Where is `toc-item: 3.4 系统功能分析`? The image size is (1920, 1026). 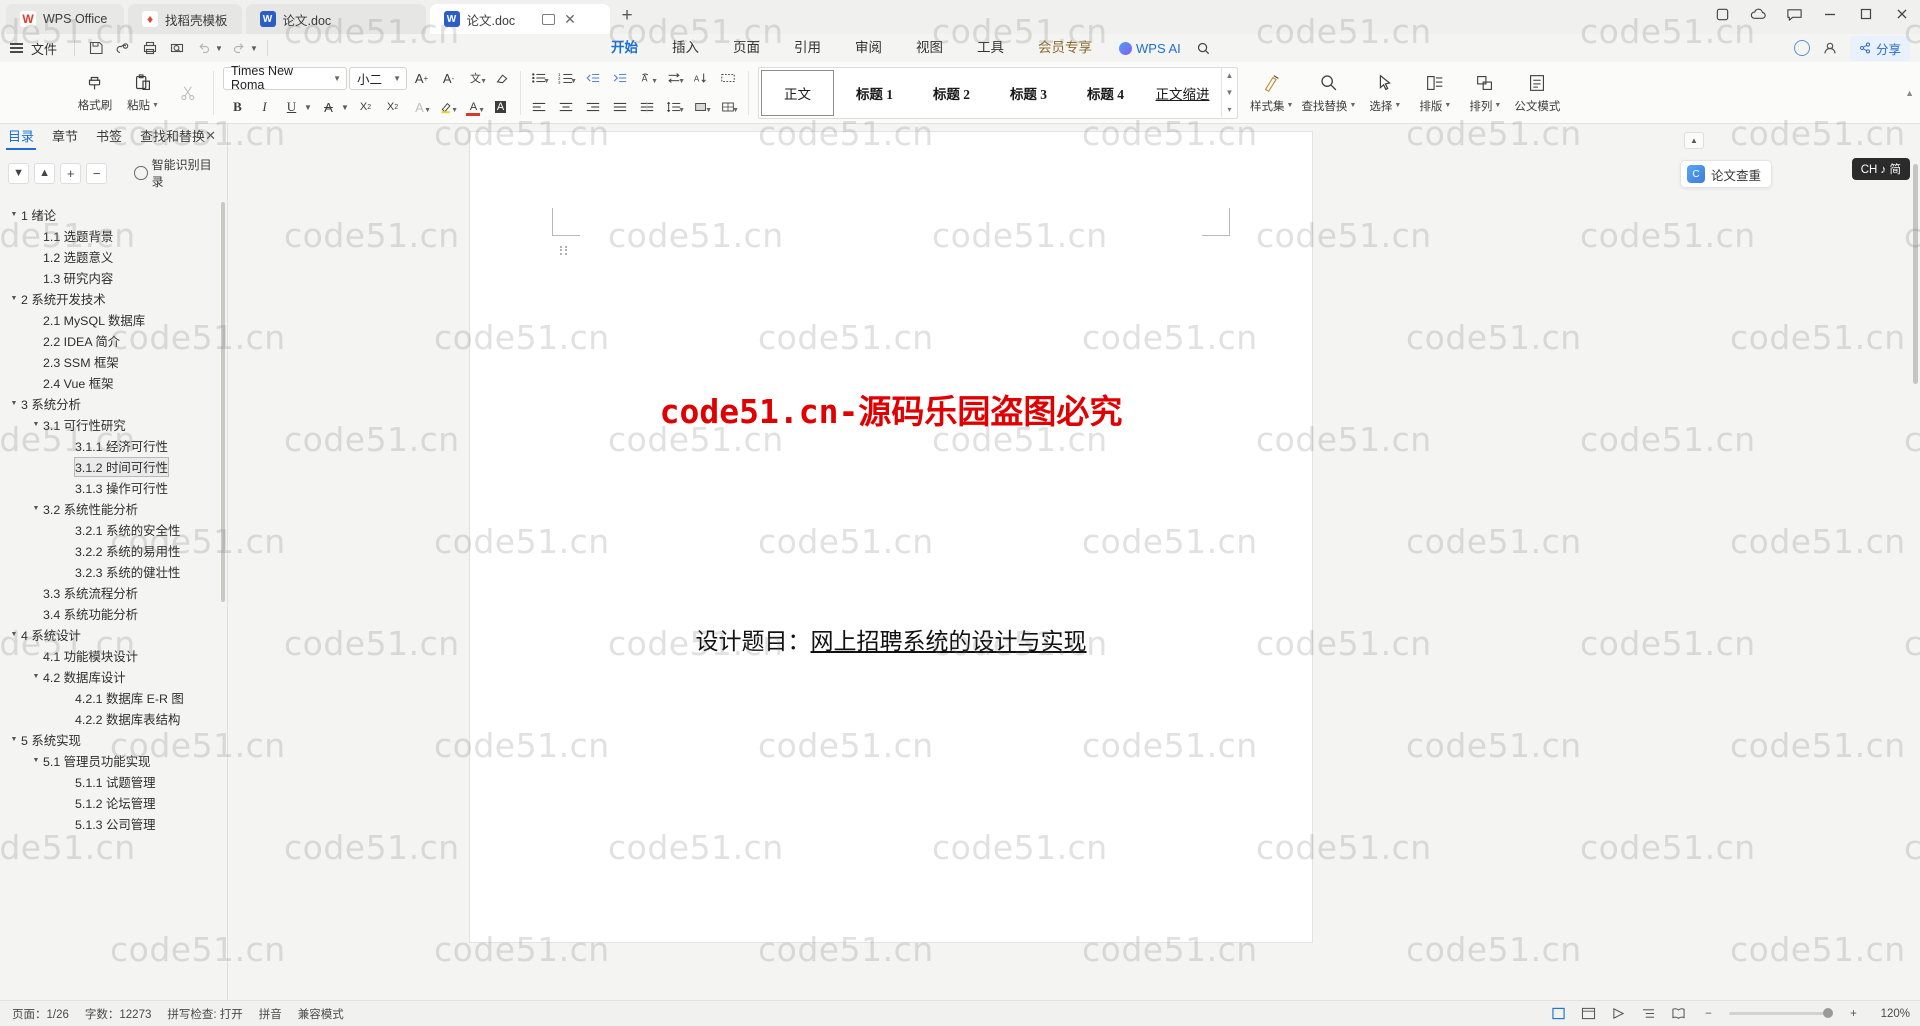
toc-item: 3.4 系统功能分析 is located at coordinates (114, 613).